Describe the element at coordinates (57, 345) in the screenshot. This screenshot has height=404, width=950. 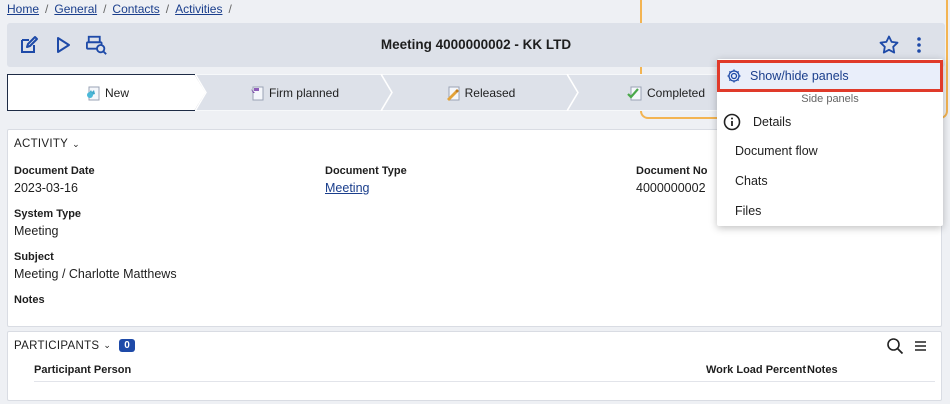
I see `participants-header: PARTICIPANTS` at that location.